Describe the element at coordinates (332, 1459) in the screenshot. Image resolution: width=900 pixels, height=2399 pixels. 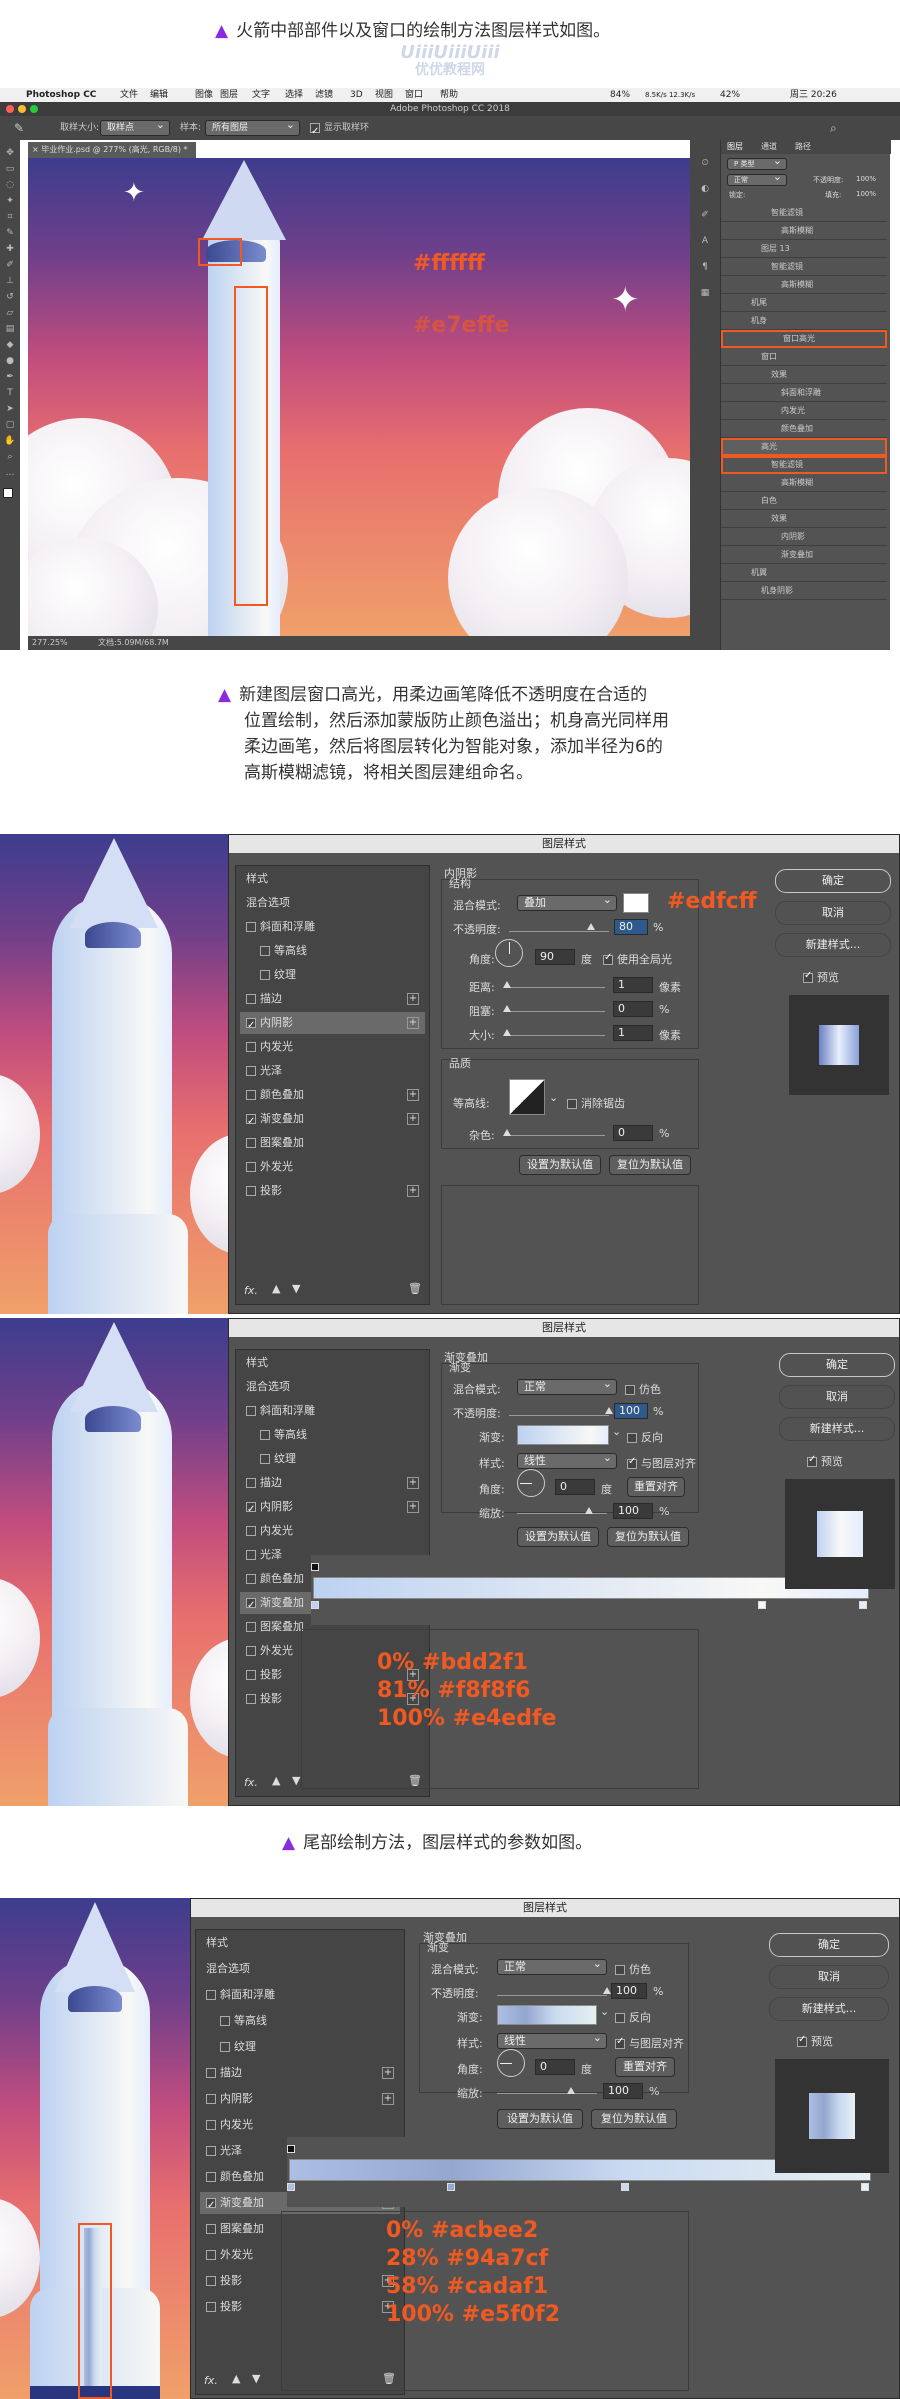
I see `style-texture: 纹理` at that location.